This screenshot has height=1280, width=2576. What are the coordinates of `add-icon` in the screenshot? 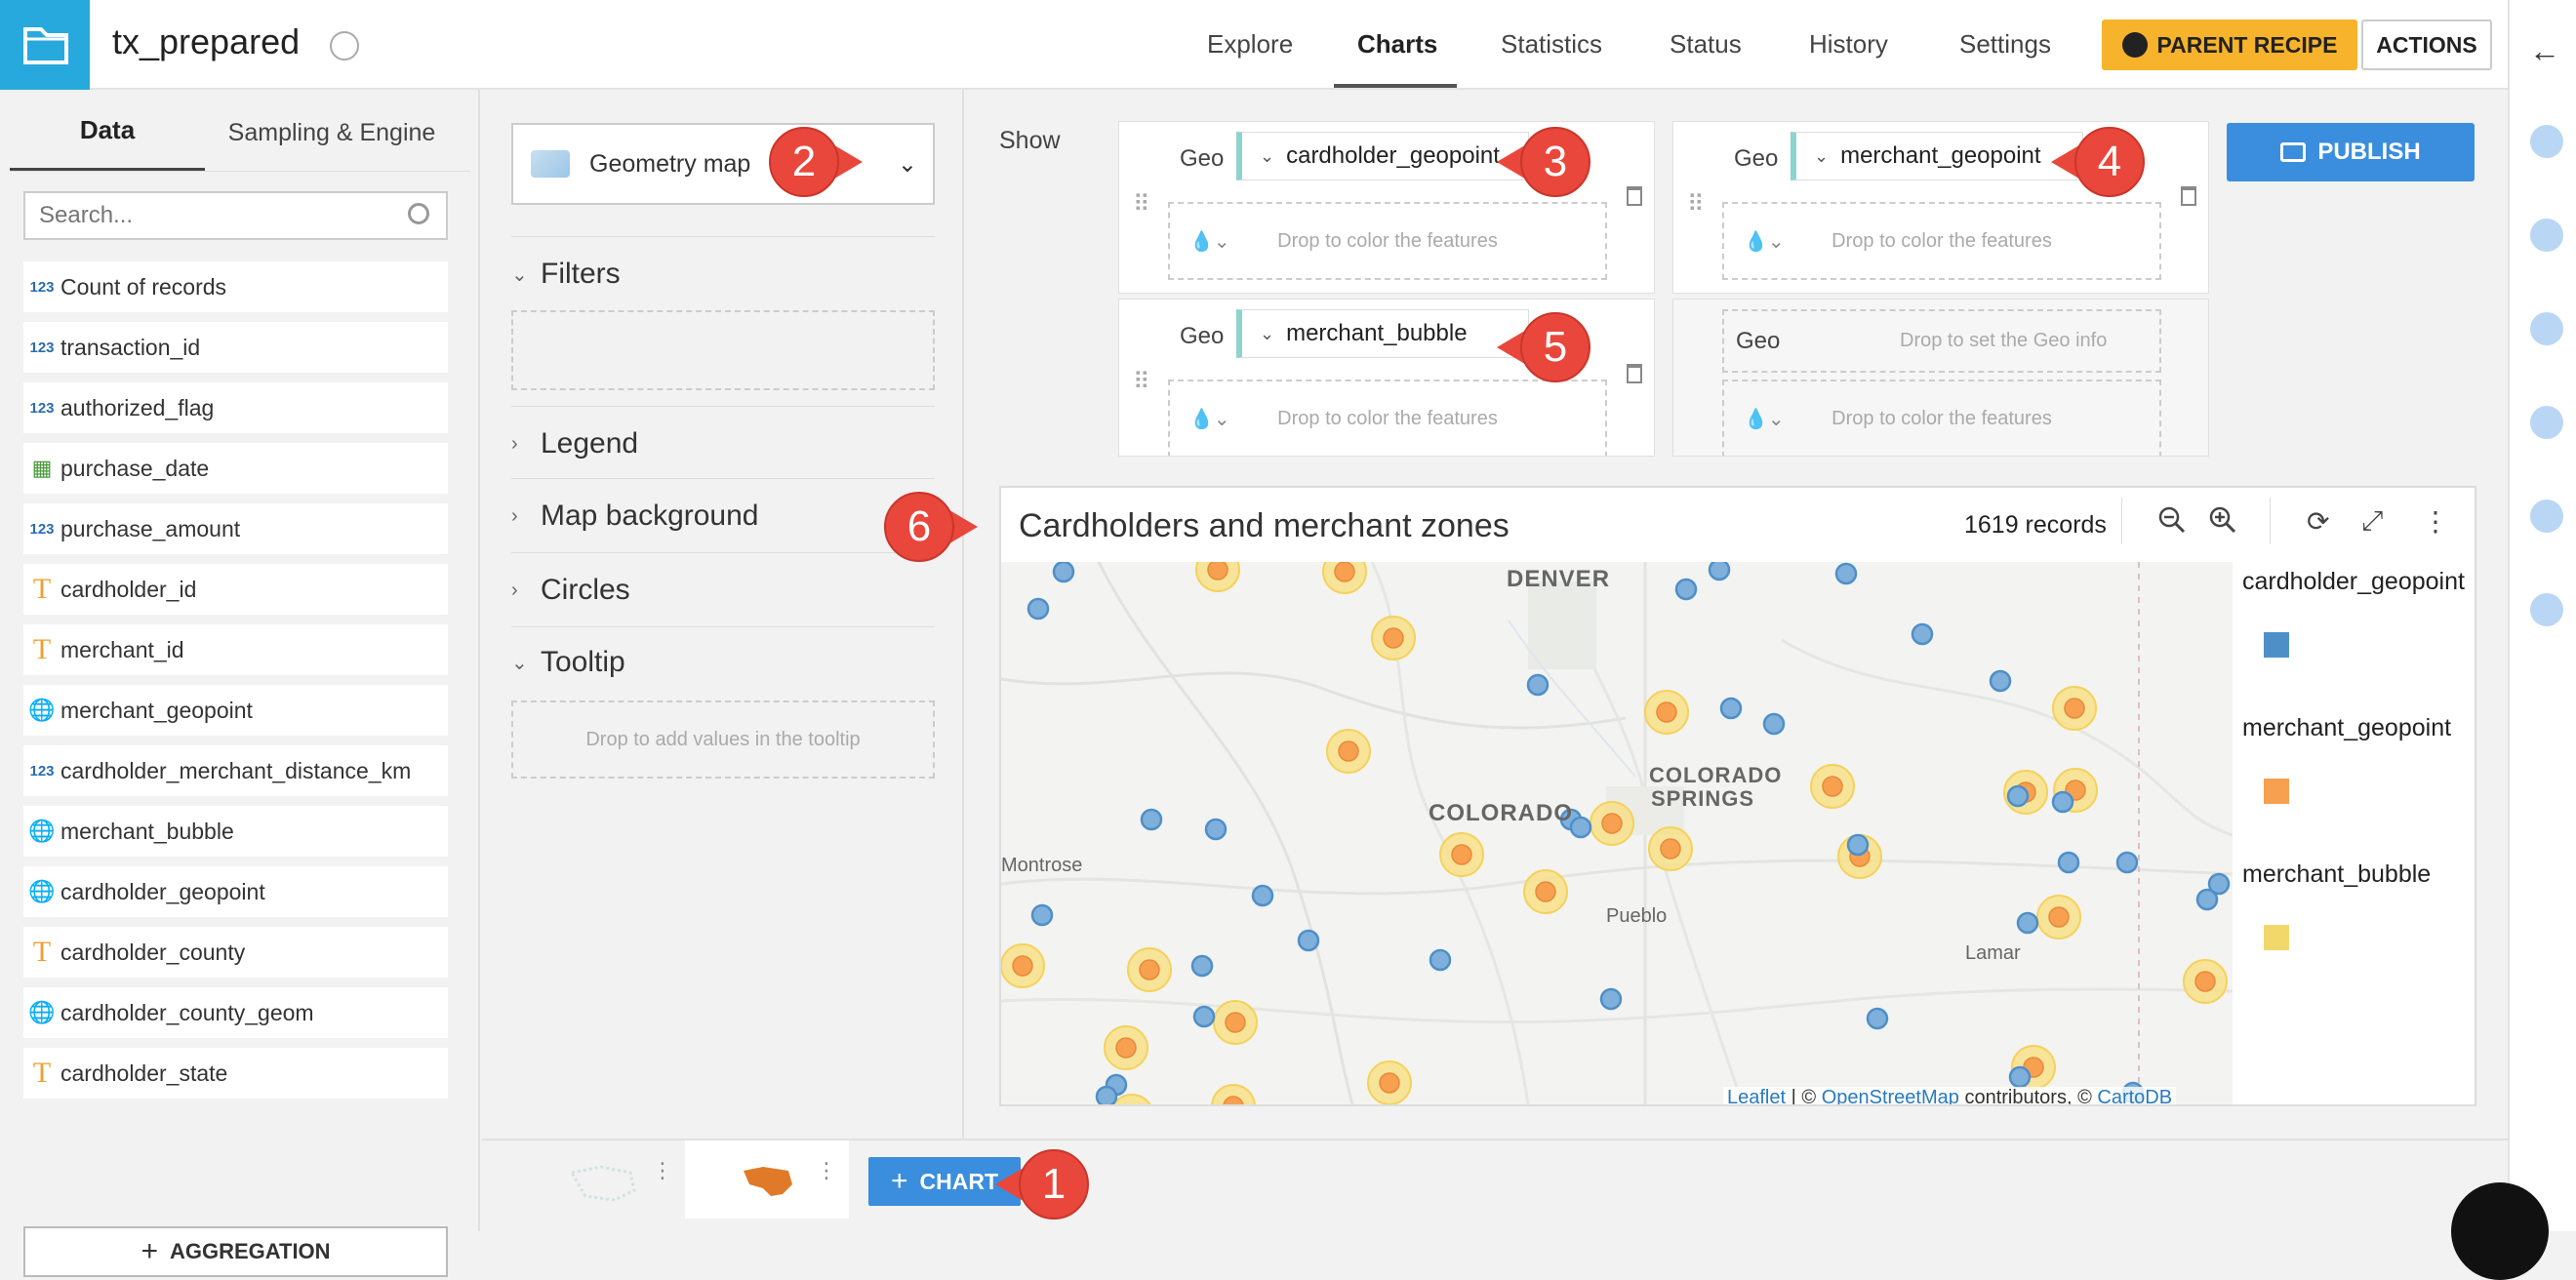 It's located at (2546, 141).